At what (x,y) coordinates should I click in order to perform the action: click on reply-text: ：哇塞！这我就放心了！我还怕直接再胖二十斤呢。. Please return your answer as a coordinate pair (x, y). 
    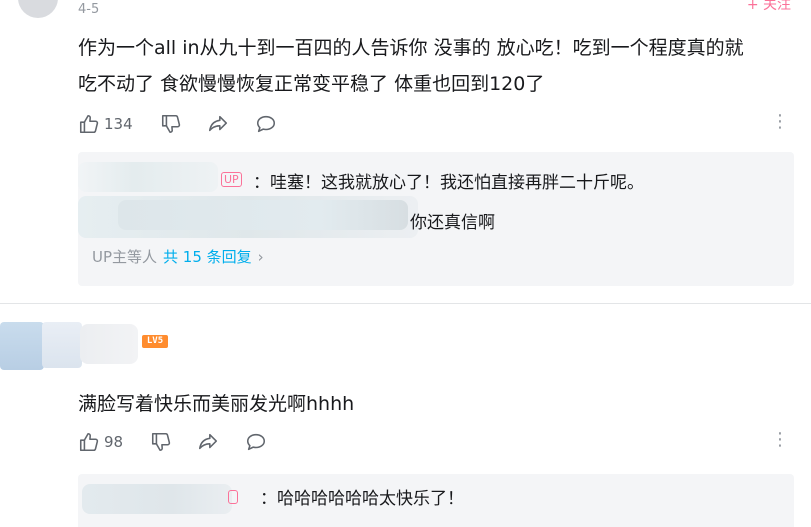
    Looking at the image, I should click on (448, 183).